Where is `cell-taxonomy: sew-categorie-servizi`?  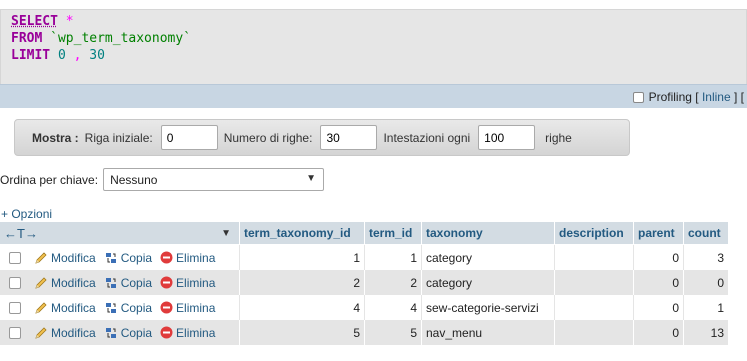
cell-taxonomy: sew-categorie-servizi is located at coordinates (488, 307).